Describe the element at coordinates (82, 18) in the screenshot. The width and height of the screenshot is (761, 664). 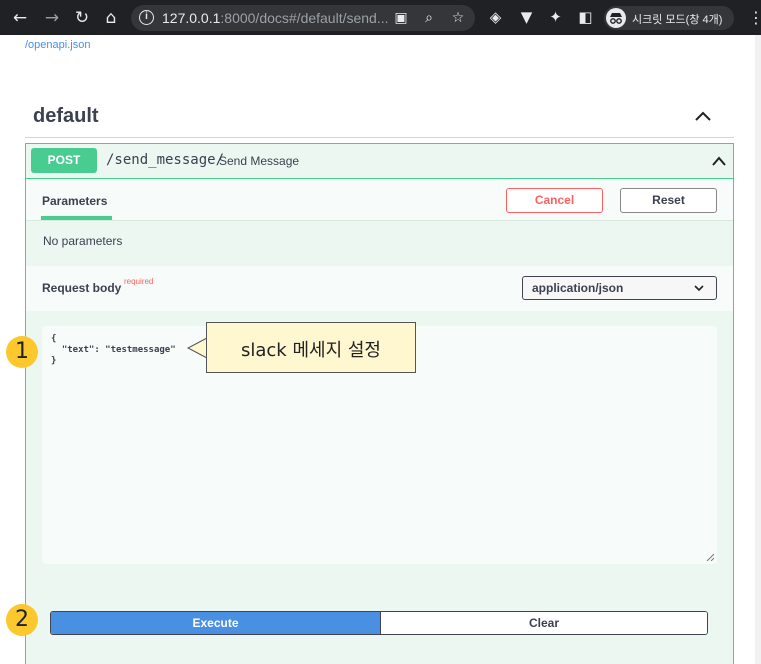
I see `reload-icon: ↻` at that location.